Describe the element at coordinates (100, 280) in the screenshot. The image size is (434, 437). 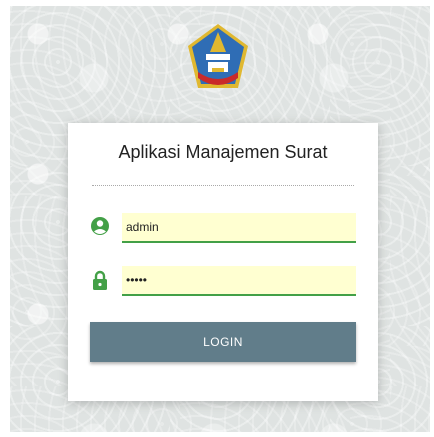
I see `lock-icon` at that location.